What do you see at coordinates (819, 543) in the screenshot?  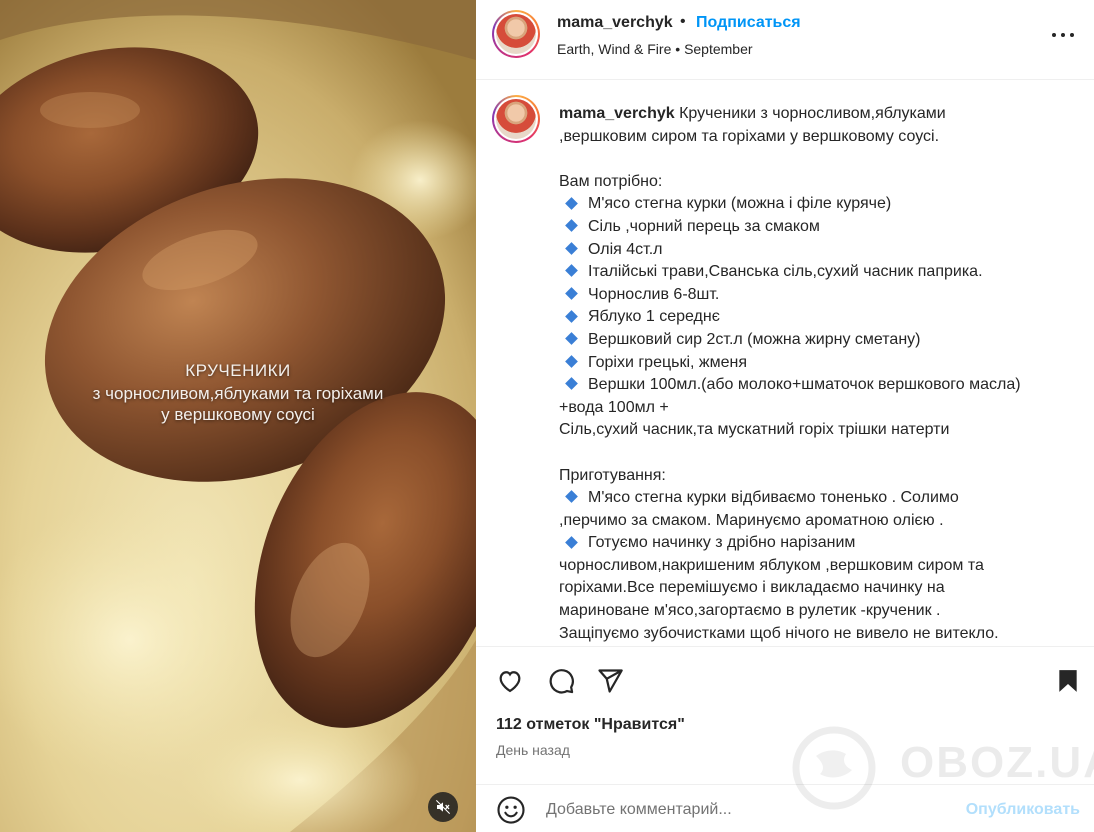 I see `step-2-line-1: Готуємо начинку з дрібно нарізаним` at bounding box center [819, 543].